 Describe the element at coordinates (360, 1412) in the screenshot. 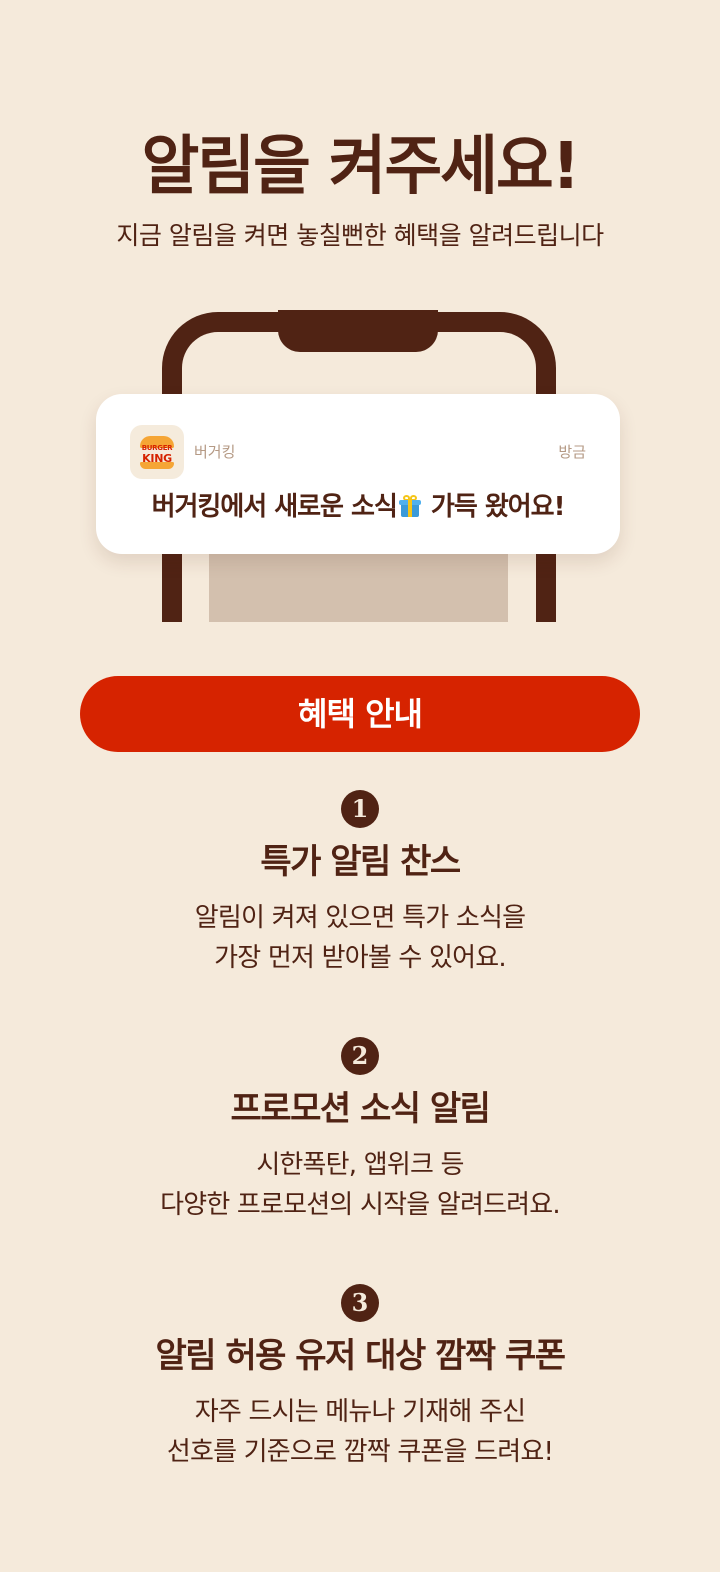

I see `benefit-description-line: 자주 드시는 메뉴나 기재해 주신` at that location.